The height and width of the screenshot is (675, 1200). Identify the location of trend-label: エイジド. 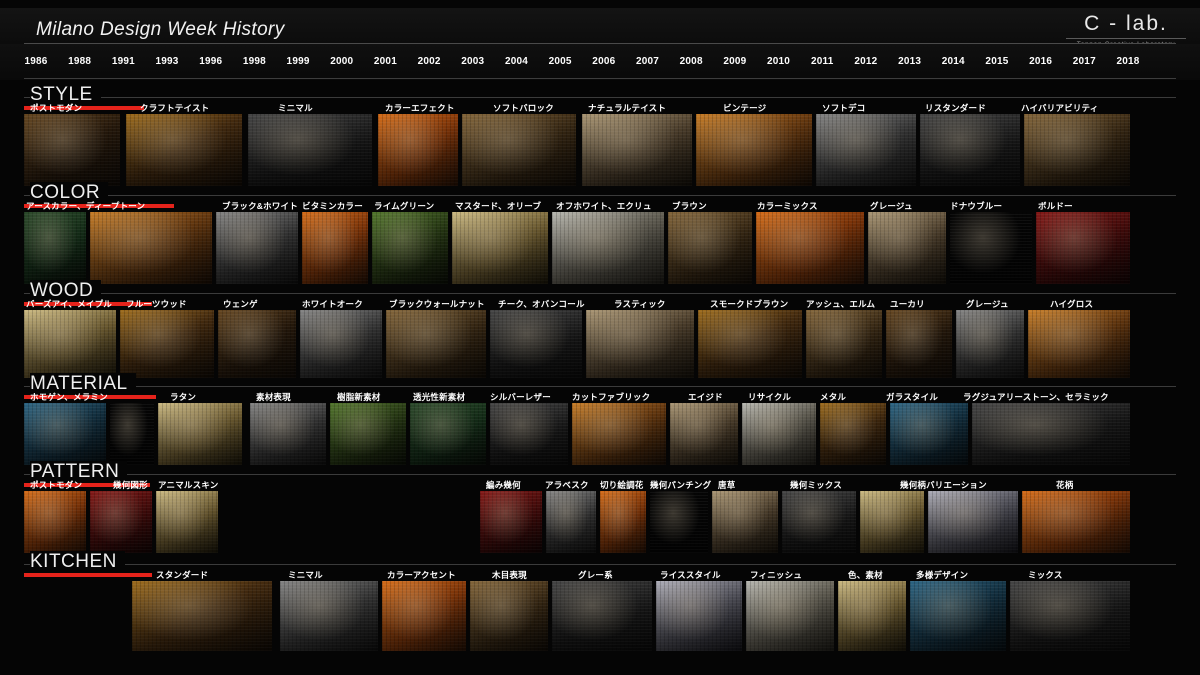
(705, 397).